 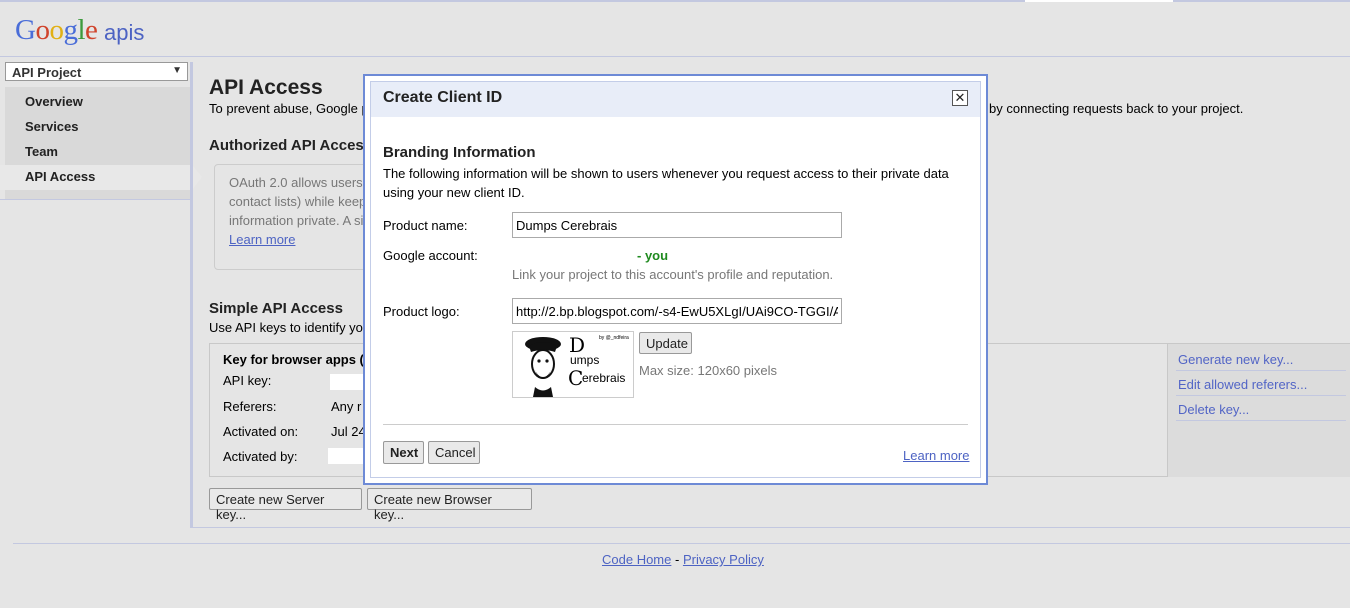 What do you see at coordinates (443, 97) in the screenshot?
I see `dialog-title: Create Client ID` at bounding box center [443, 97].